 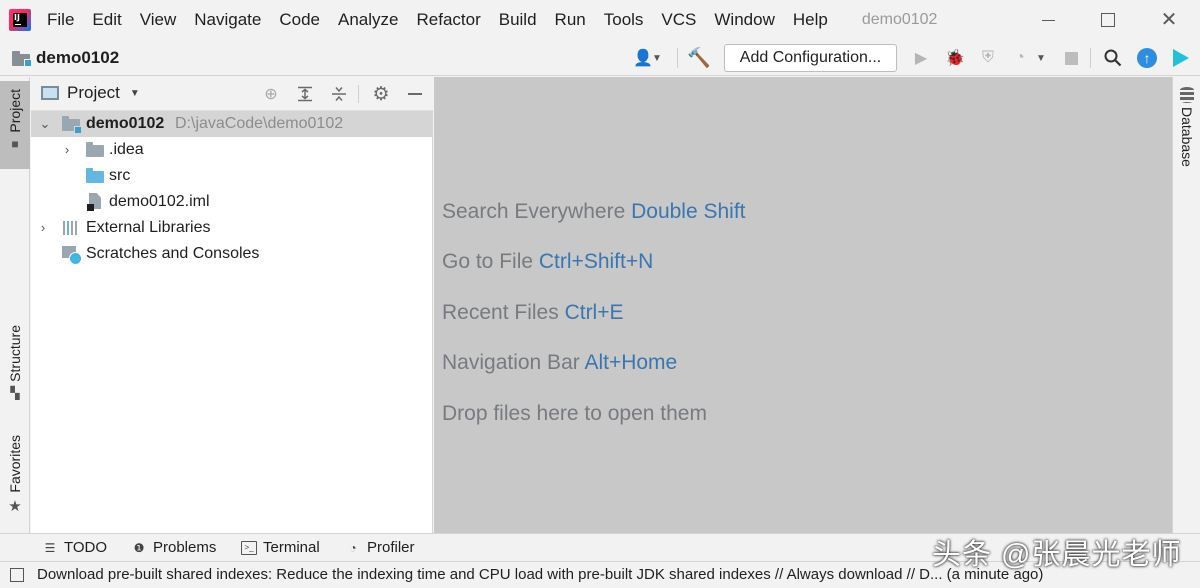 I want to click on tool-tab-problems: ❶ Problems, so click(x=174, y=547).